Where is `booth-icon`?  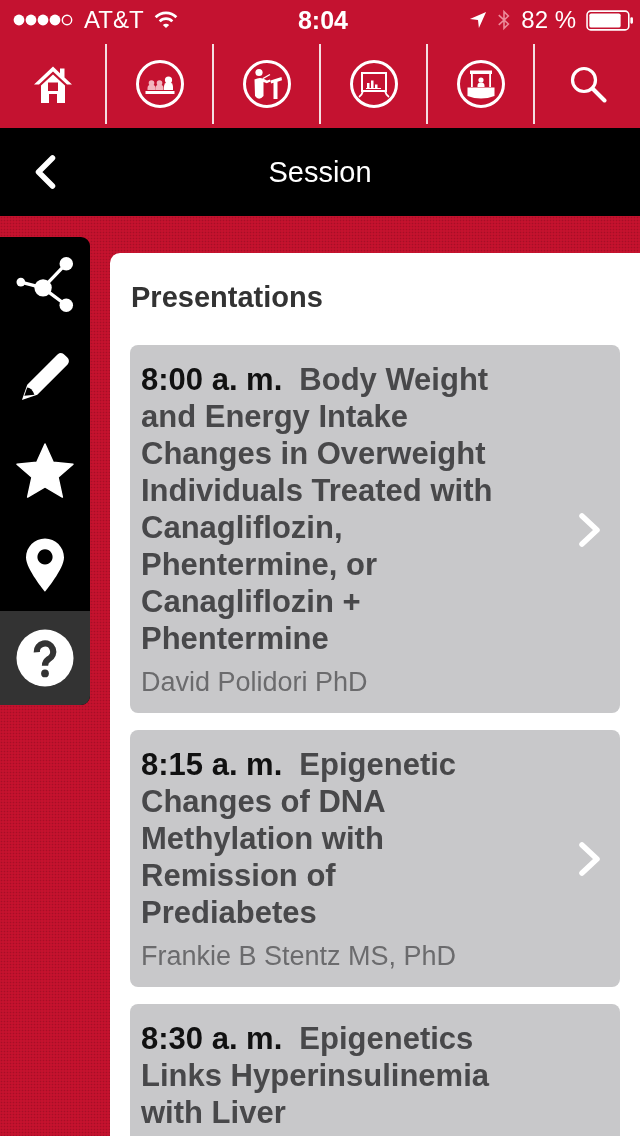 booth-icon is located at coordinates (480, 84).